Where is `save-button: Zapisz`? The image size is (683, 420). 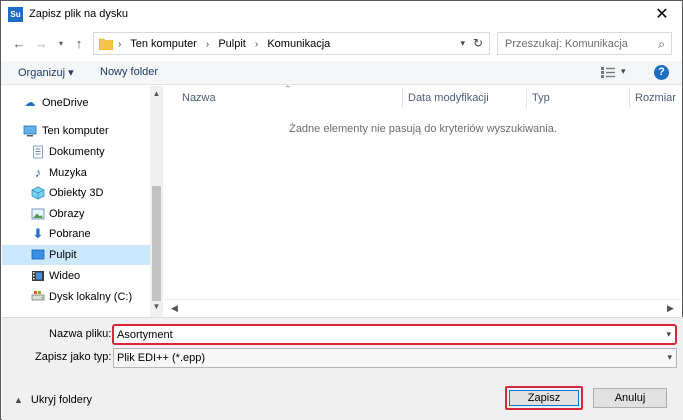
save-button: Zapisz is located at coordinates (544, 398).